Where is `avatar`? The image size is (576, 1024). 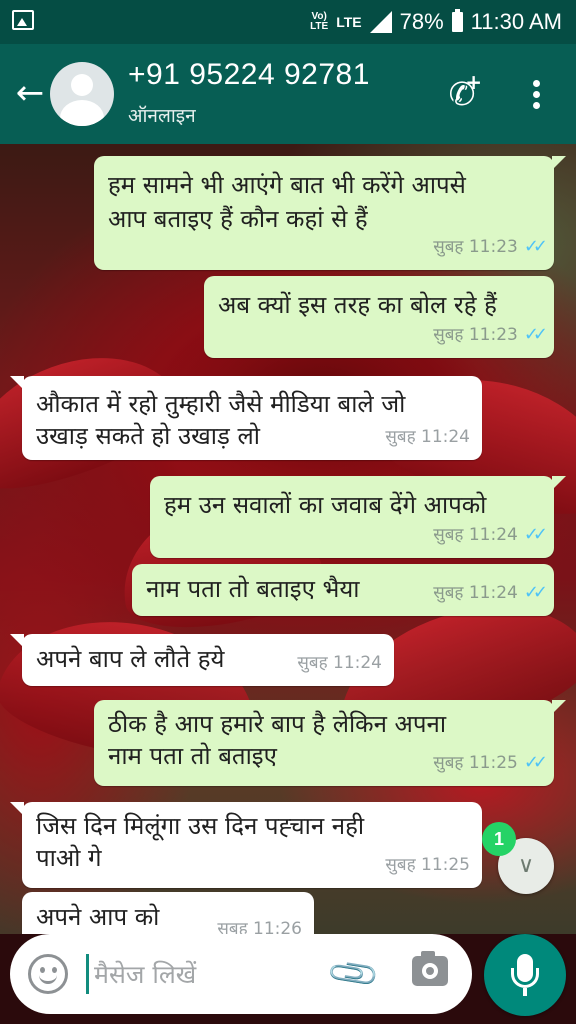
avatar is located at coordinates (82, 94).